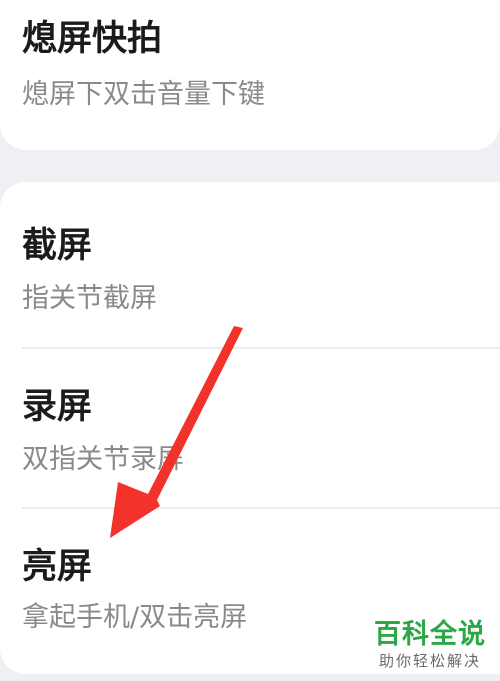  I want to click on item-title: 熄屏快拍, so click(92, 39).